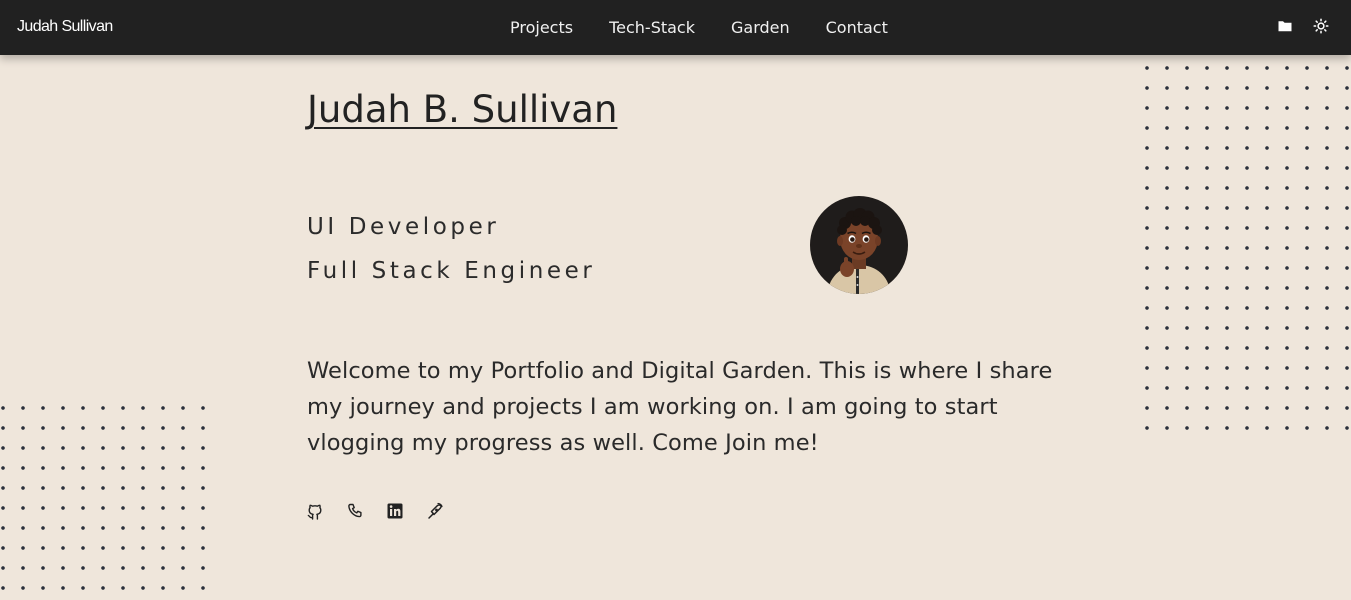  Describe the element at coordinates (395, 511) in the screenshot. I see `linkedin-icon` at that location.